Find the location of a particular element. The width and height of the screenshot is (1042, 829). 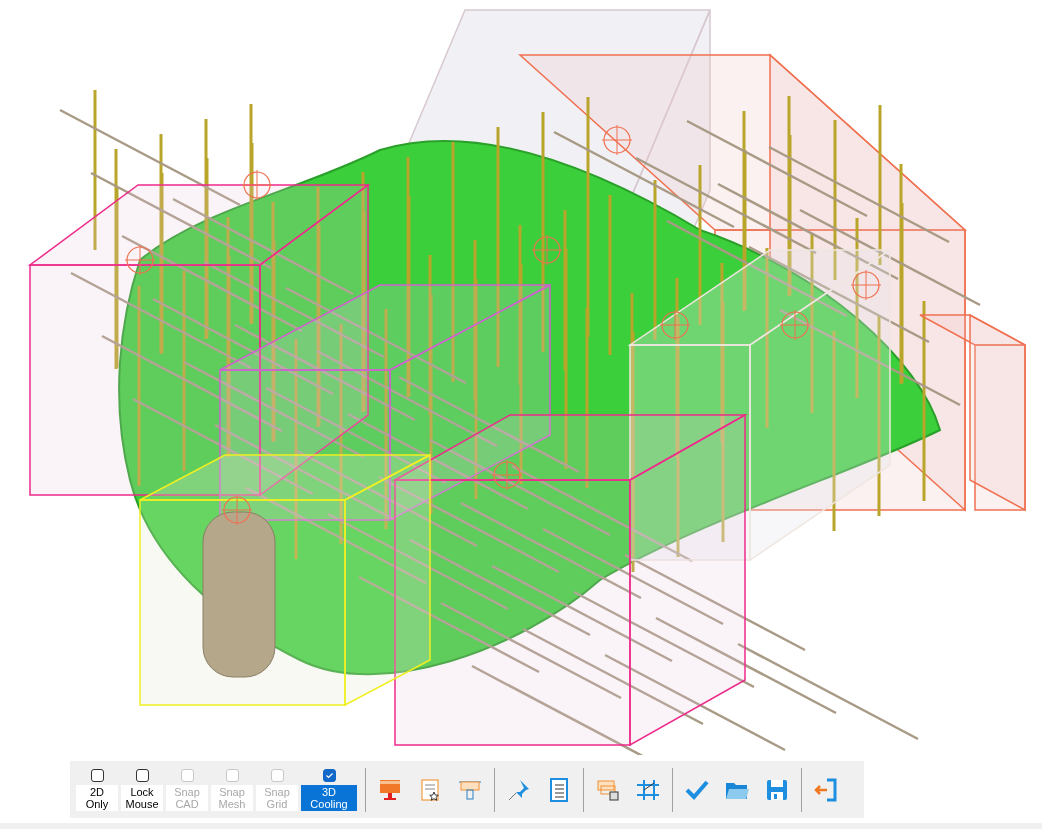

checkmark-icon is located at coordinates (329, 775).